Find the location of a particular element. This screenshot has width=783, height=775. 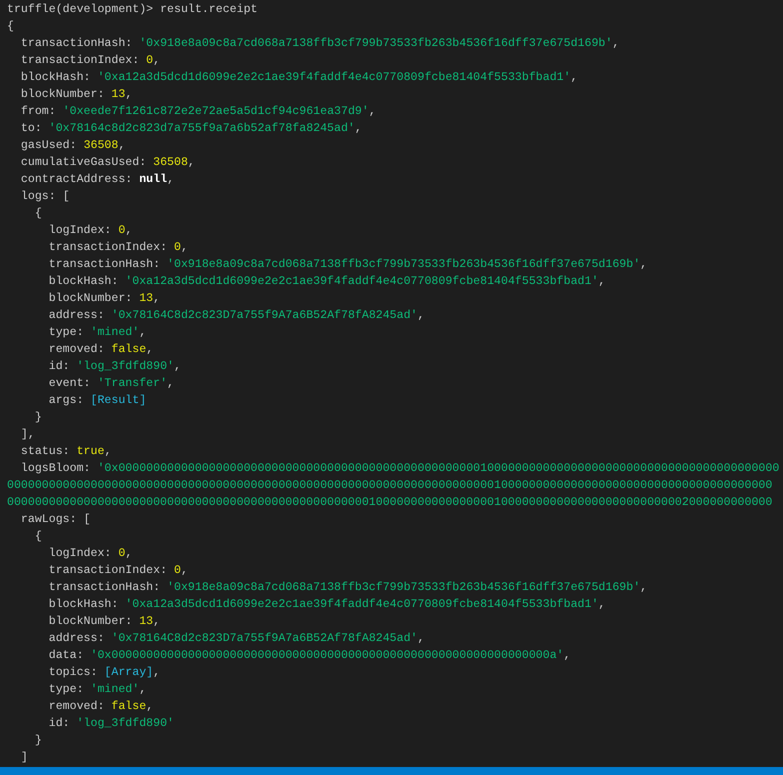

property-key: topics: is located at coordinates (73, 672).